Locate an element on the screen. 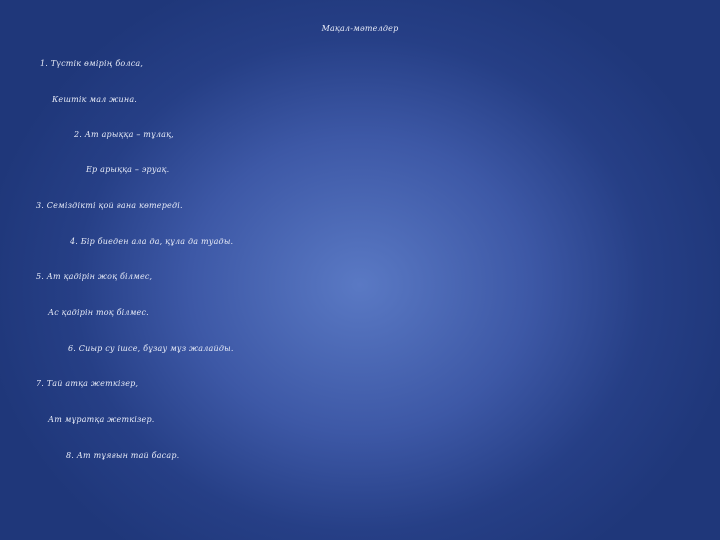  proverb-line: Ас қадірін тоқ білмес. is located at coordinates (98, 312).